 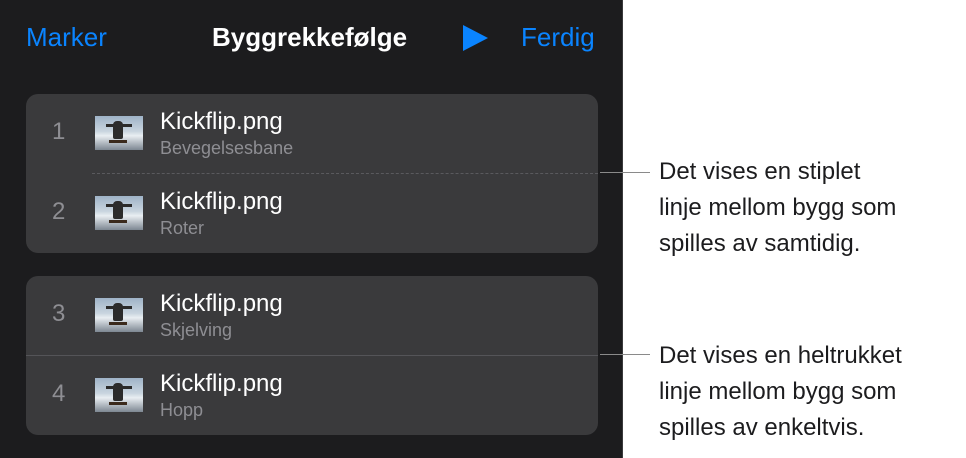 I want to click on build-effect: Bevegelsesbane, so click(x=227, y=148).